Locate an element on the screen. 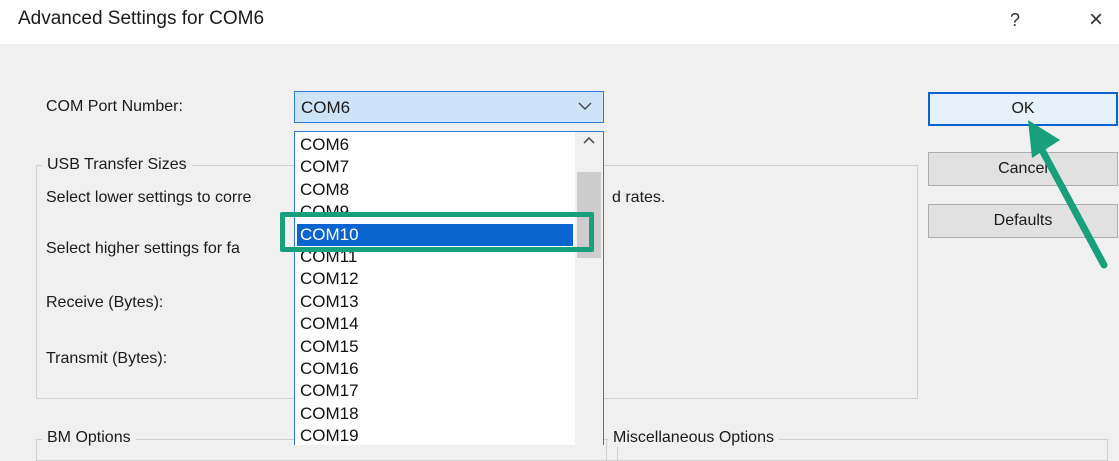  arrow-annotation-icon is located at coordinates (1068, 194).